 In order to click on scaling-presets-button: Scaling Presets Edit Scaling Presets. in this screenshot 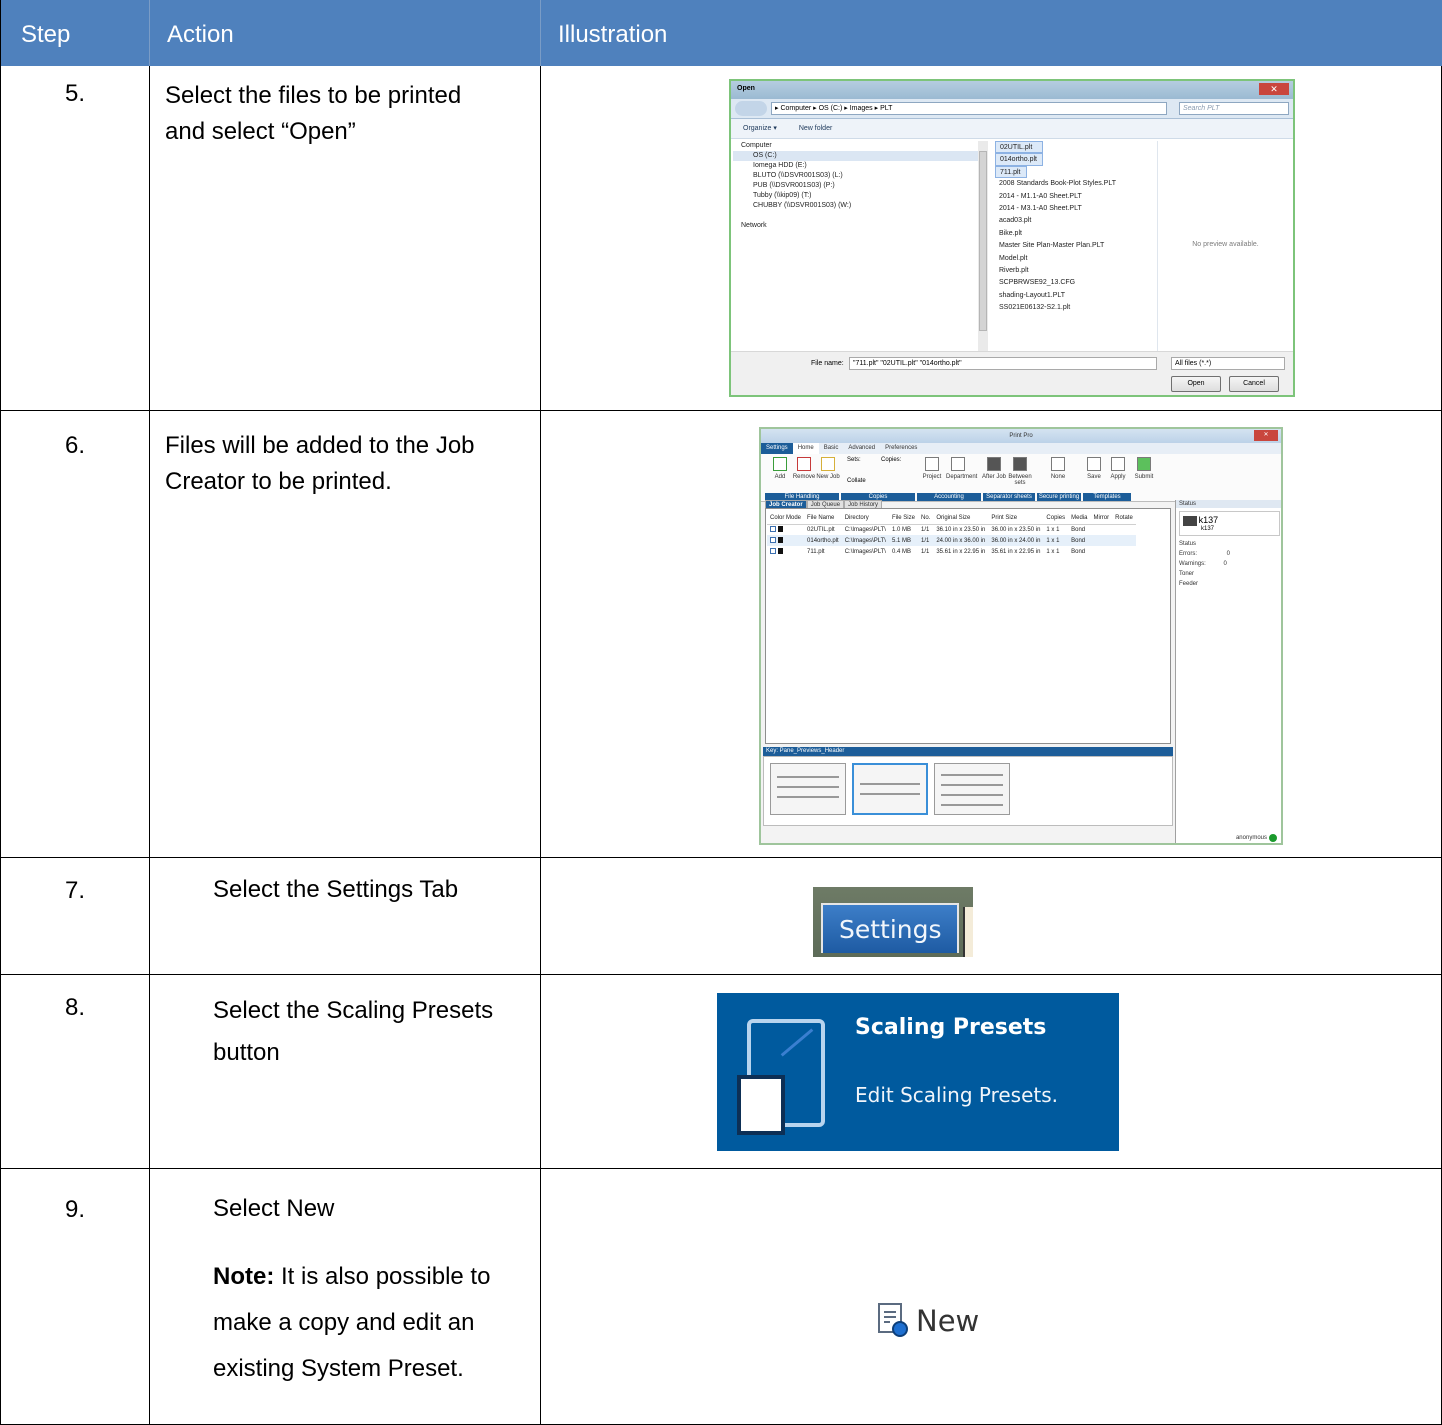, I will do `click(918, 1072)`.